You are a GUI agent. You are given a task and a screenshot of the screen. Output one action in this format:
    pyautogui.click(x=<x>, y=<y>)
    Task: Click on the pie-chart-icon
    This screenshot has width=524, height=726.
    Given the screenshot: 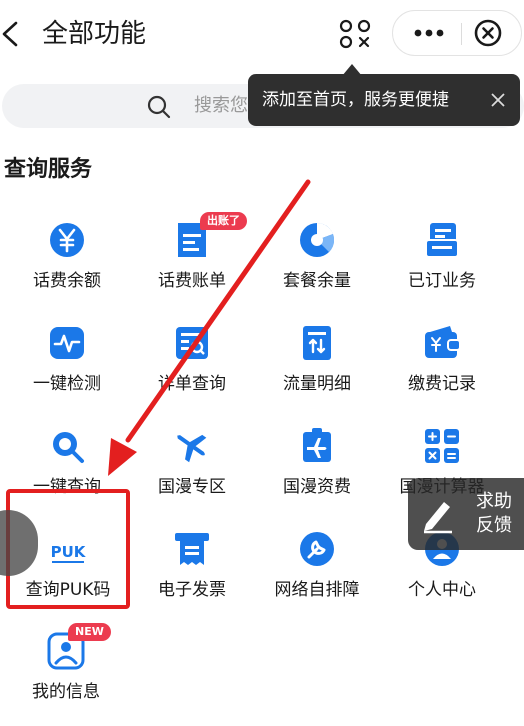 What is the action you would take?
    pyautogui.click(x=317, y=239)
    